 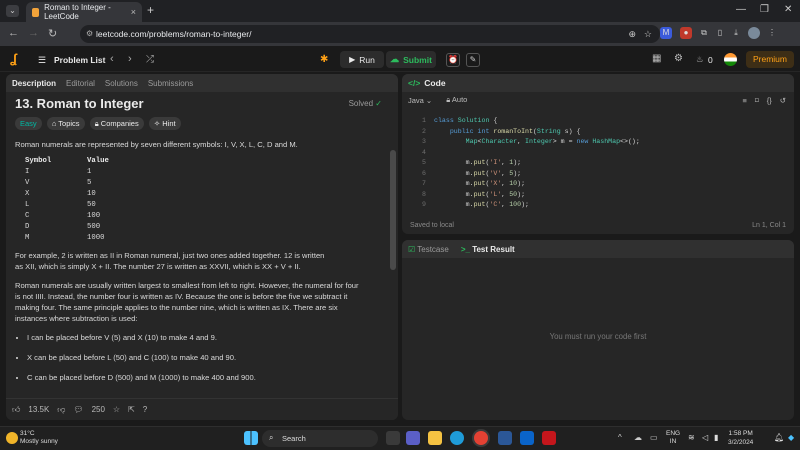 I want to click on user-avatar, so click(x=730, y=59).